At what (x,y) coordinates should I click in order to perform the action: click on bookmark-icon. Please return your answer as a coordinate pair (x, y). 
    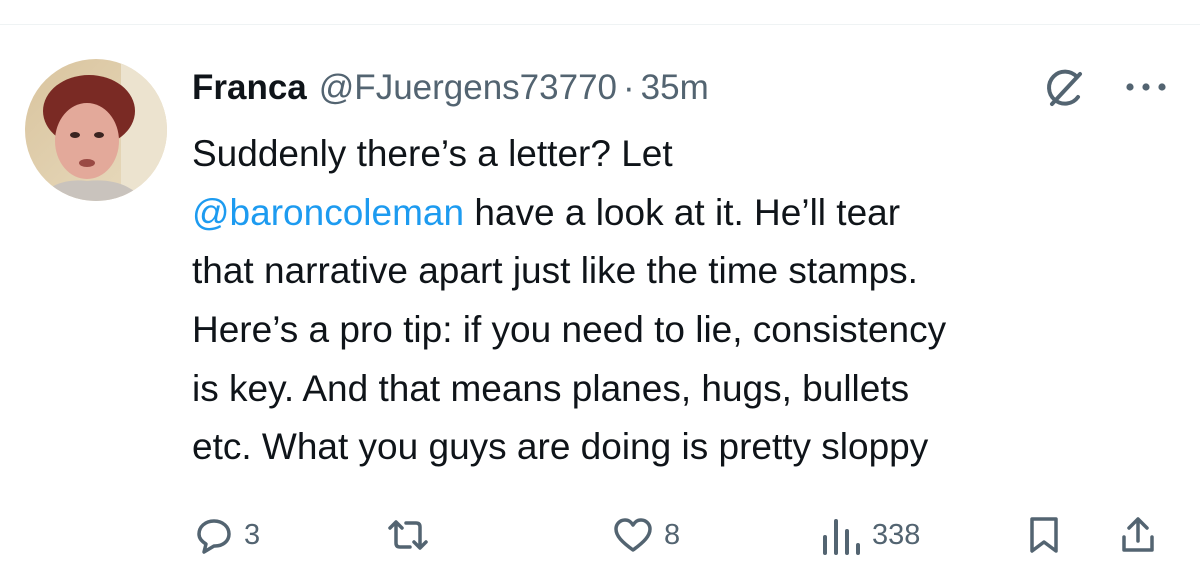
    Looking at the image, I should click on (1044, 535).